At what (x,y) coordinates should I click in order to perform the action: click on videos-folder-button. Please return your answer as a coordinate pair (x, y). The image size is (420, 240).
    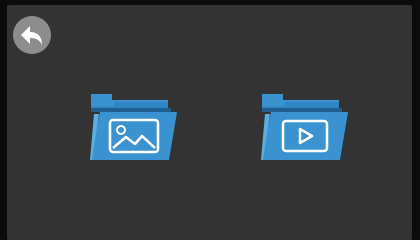
    Looking at the image, I should click on (303, 127).